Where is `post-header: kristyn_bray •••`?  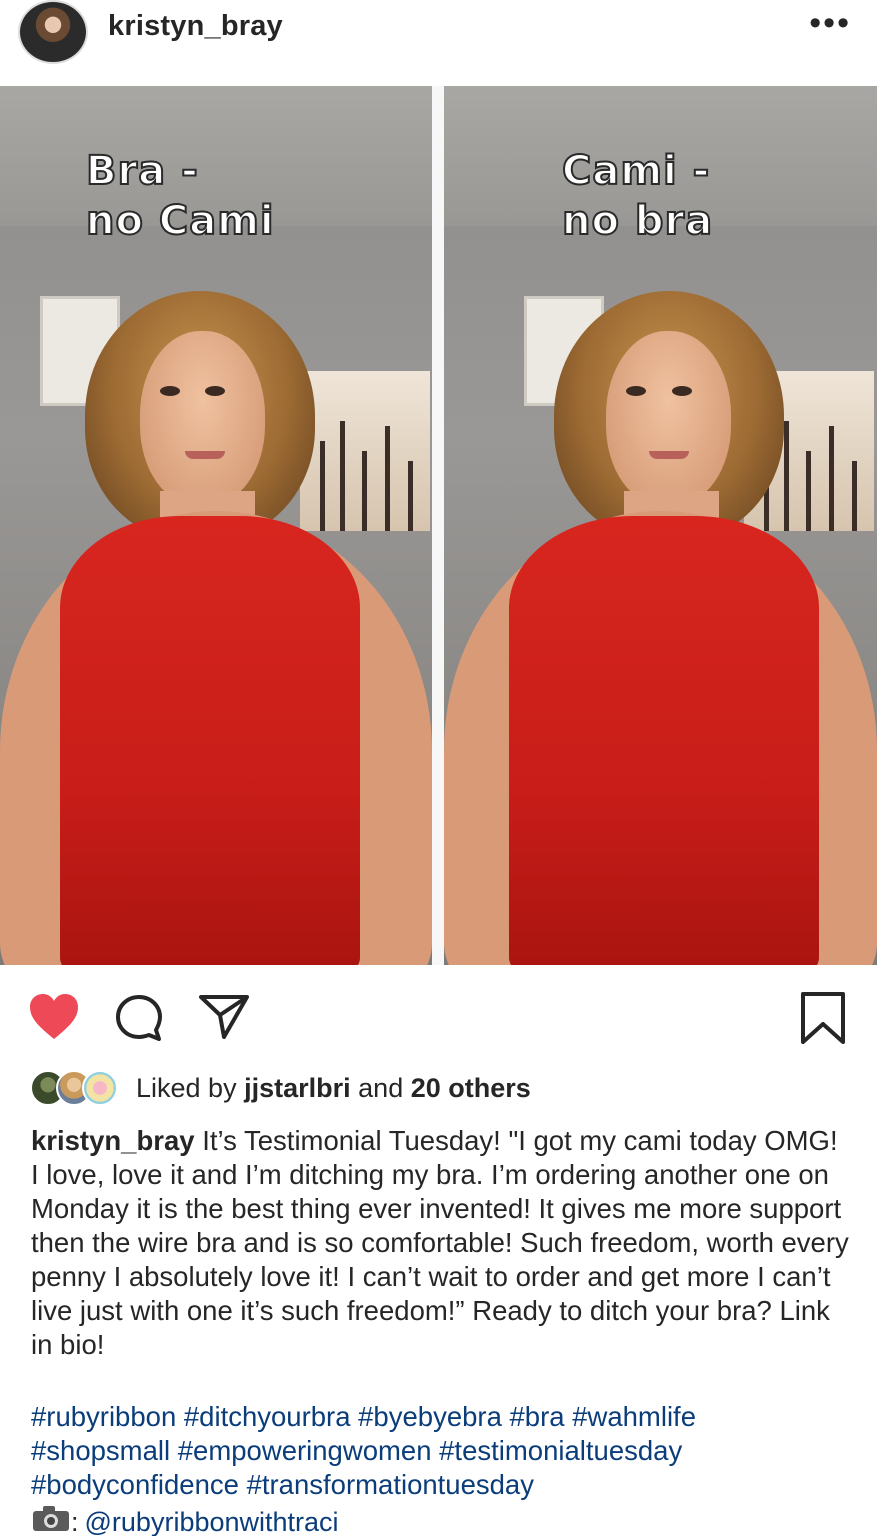 post-header: kristyn_bray ••• is located at coordinates (438, 43).